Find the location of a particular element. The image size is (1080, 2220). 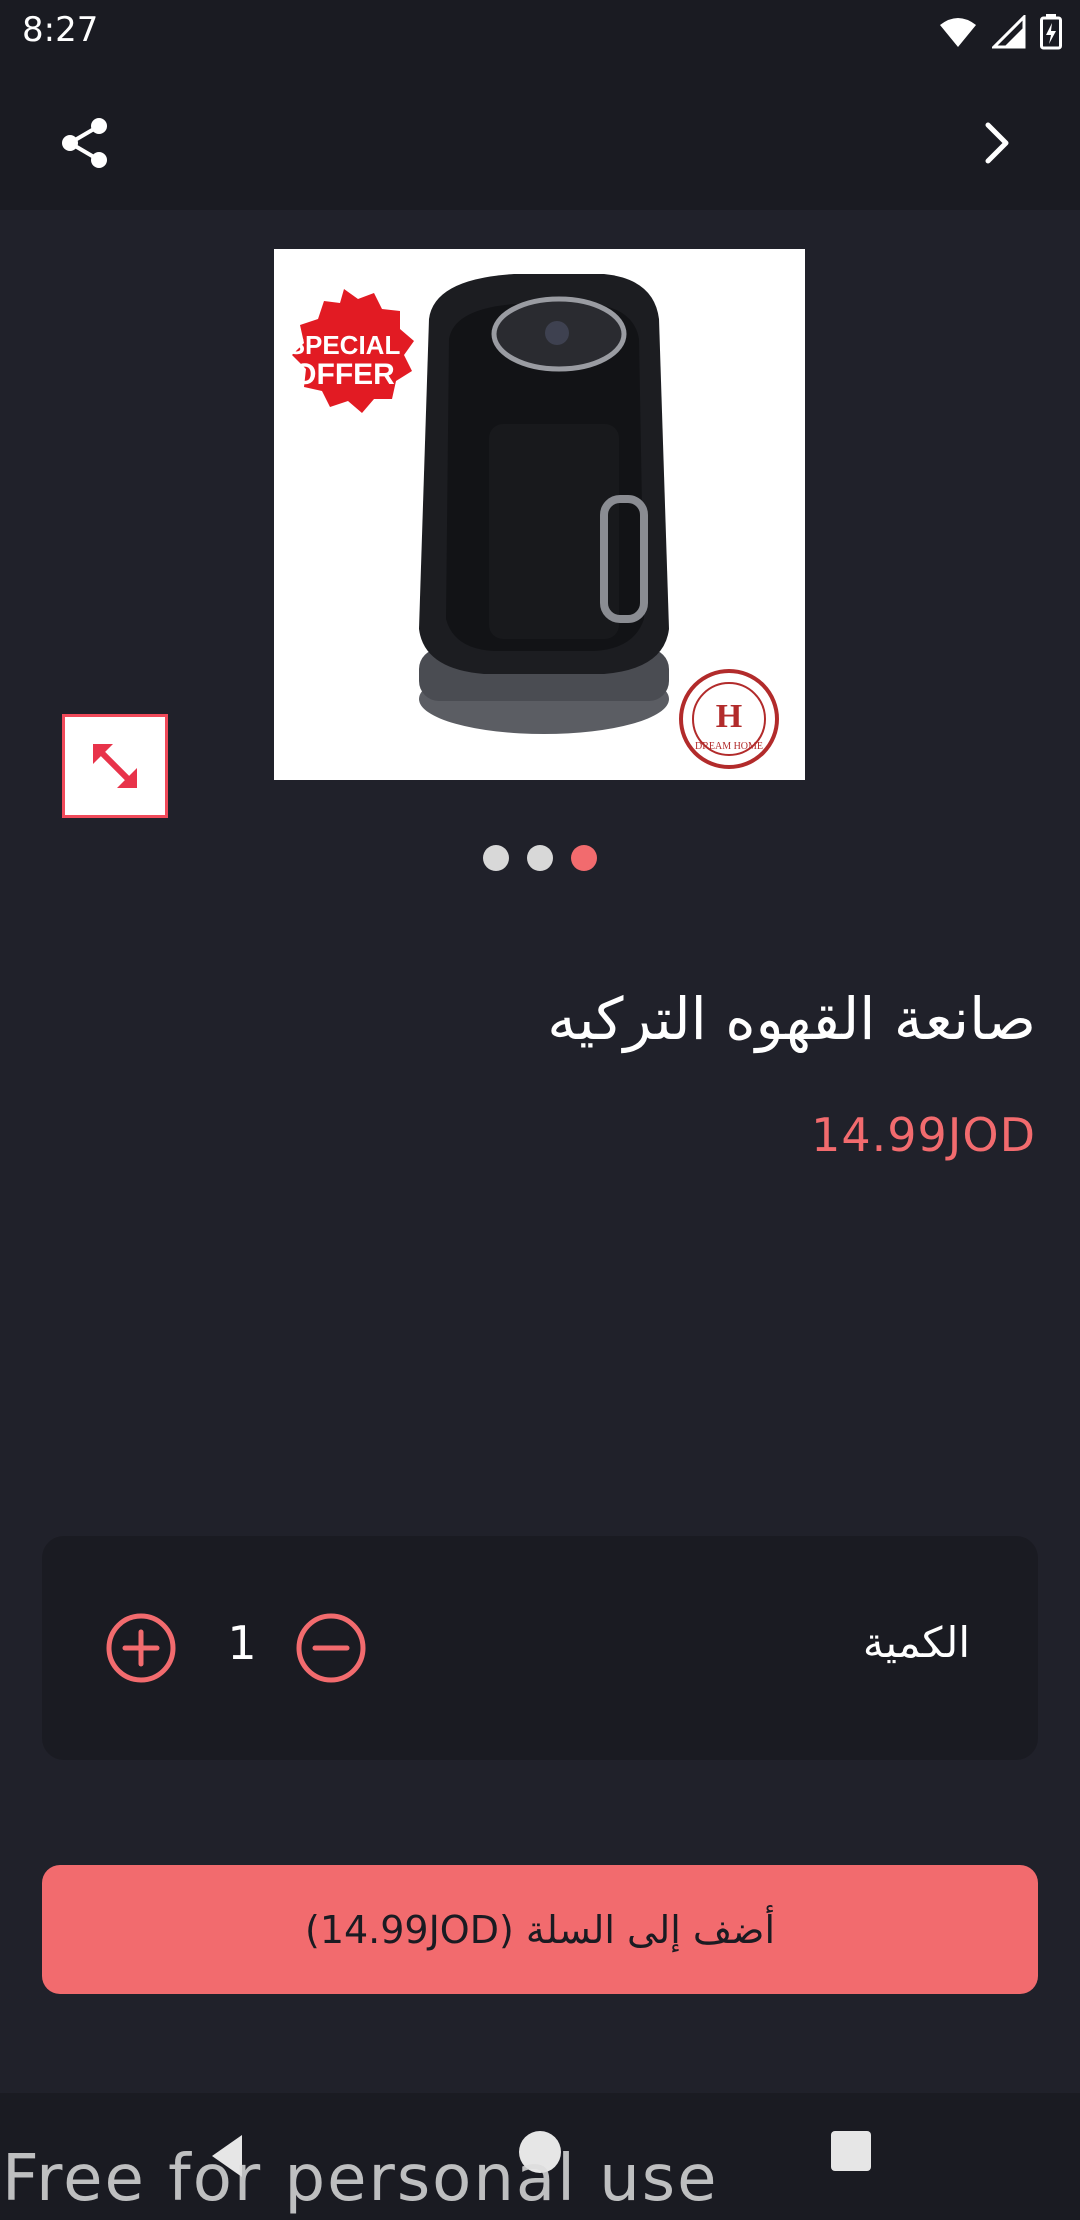

status-time: 8:27 is located at coordinates (60, 30).